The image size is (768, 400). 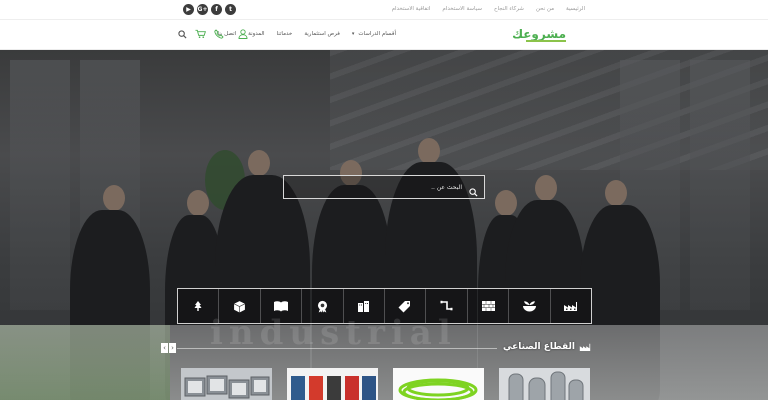 I want to click on category-industry, so click(x=570, y=306).